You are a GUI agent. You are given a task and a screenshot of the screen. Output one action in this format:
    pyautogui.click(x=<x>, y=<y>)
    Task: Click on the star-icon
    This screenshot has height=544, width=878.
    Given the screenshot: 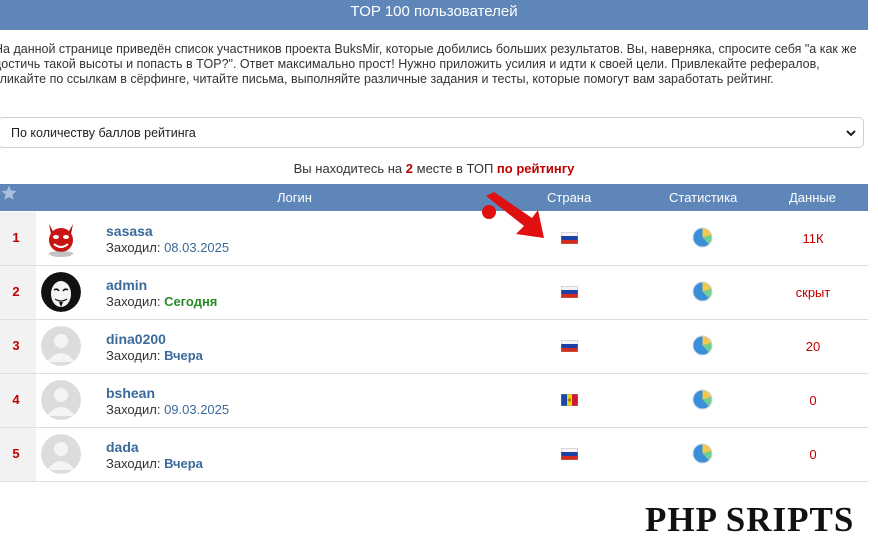 What is the action you would take?
    pyautogui.click(x=9, y=192)
    